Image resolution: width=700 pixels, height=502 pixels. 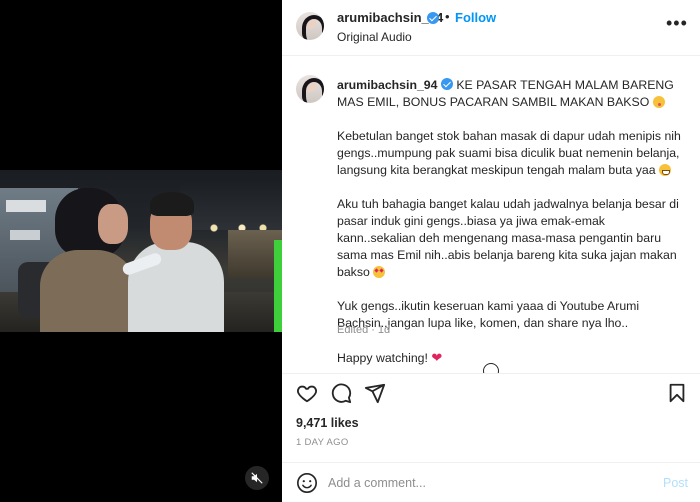 I want to click on avatar, so click(x=310, y=26).